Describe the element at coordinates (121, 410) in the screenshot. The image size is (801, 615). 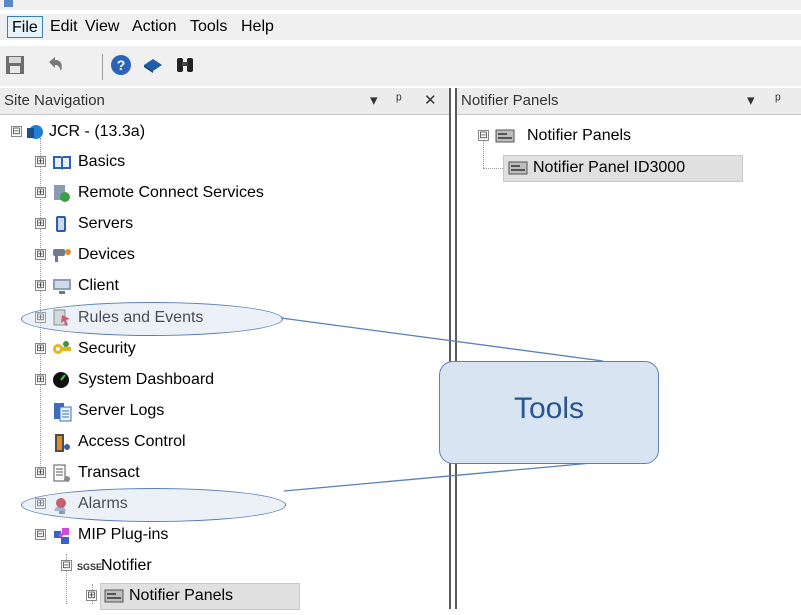
I see `tree-item-label: Server Logs` at that location.